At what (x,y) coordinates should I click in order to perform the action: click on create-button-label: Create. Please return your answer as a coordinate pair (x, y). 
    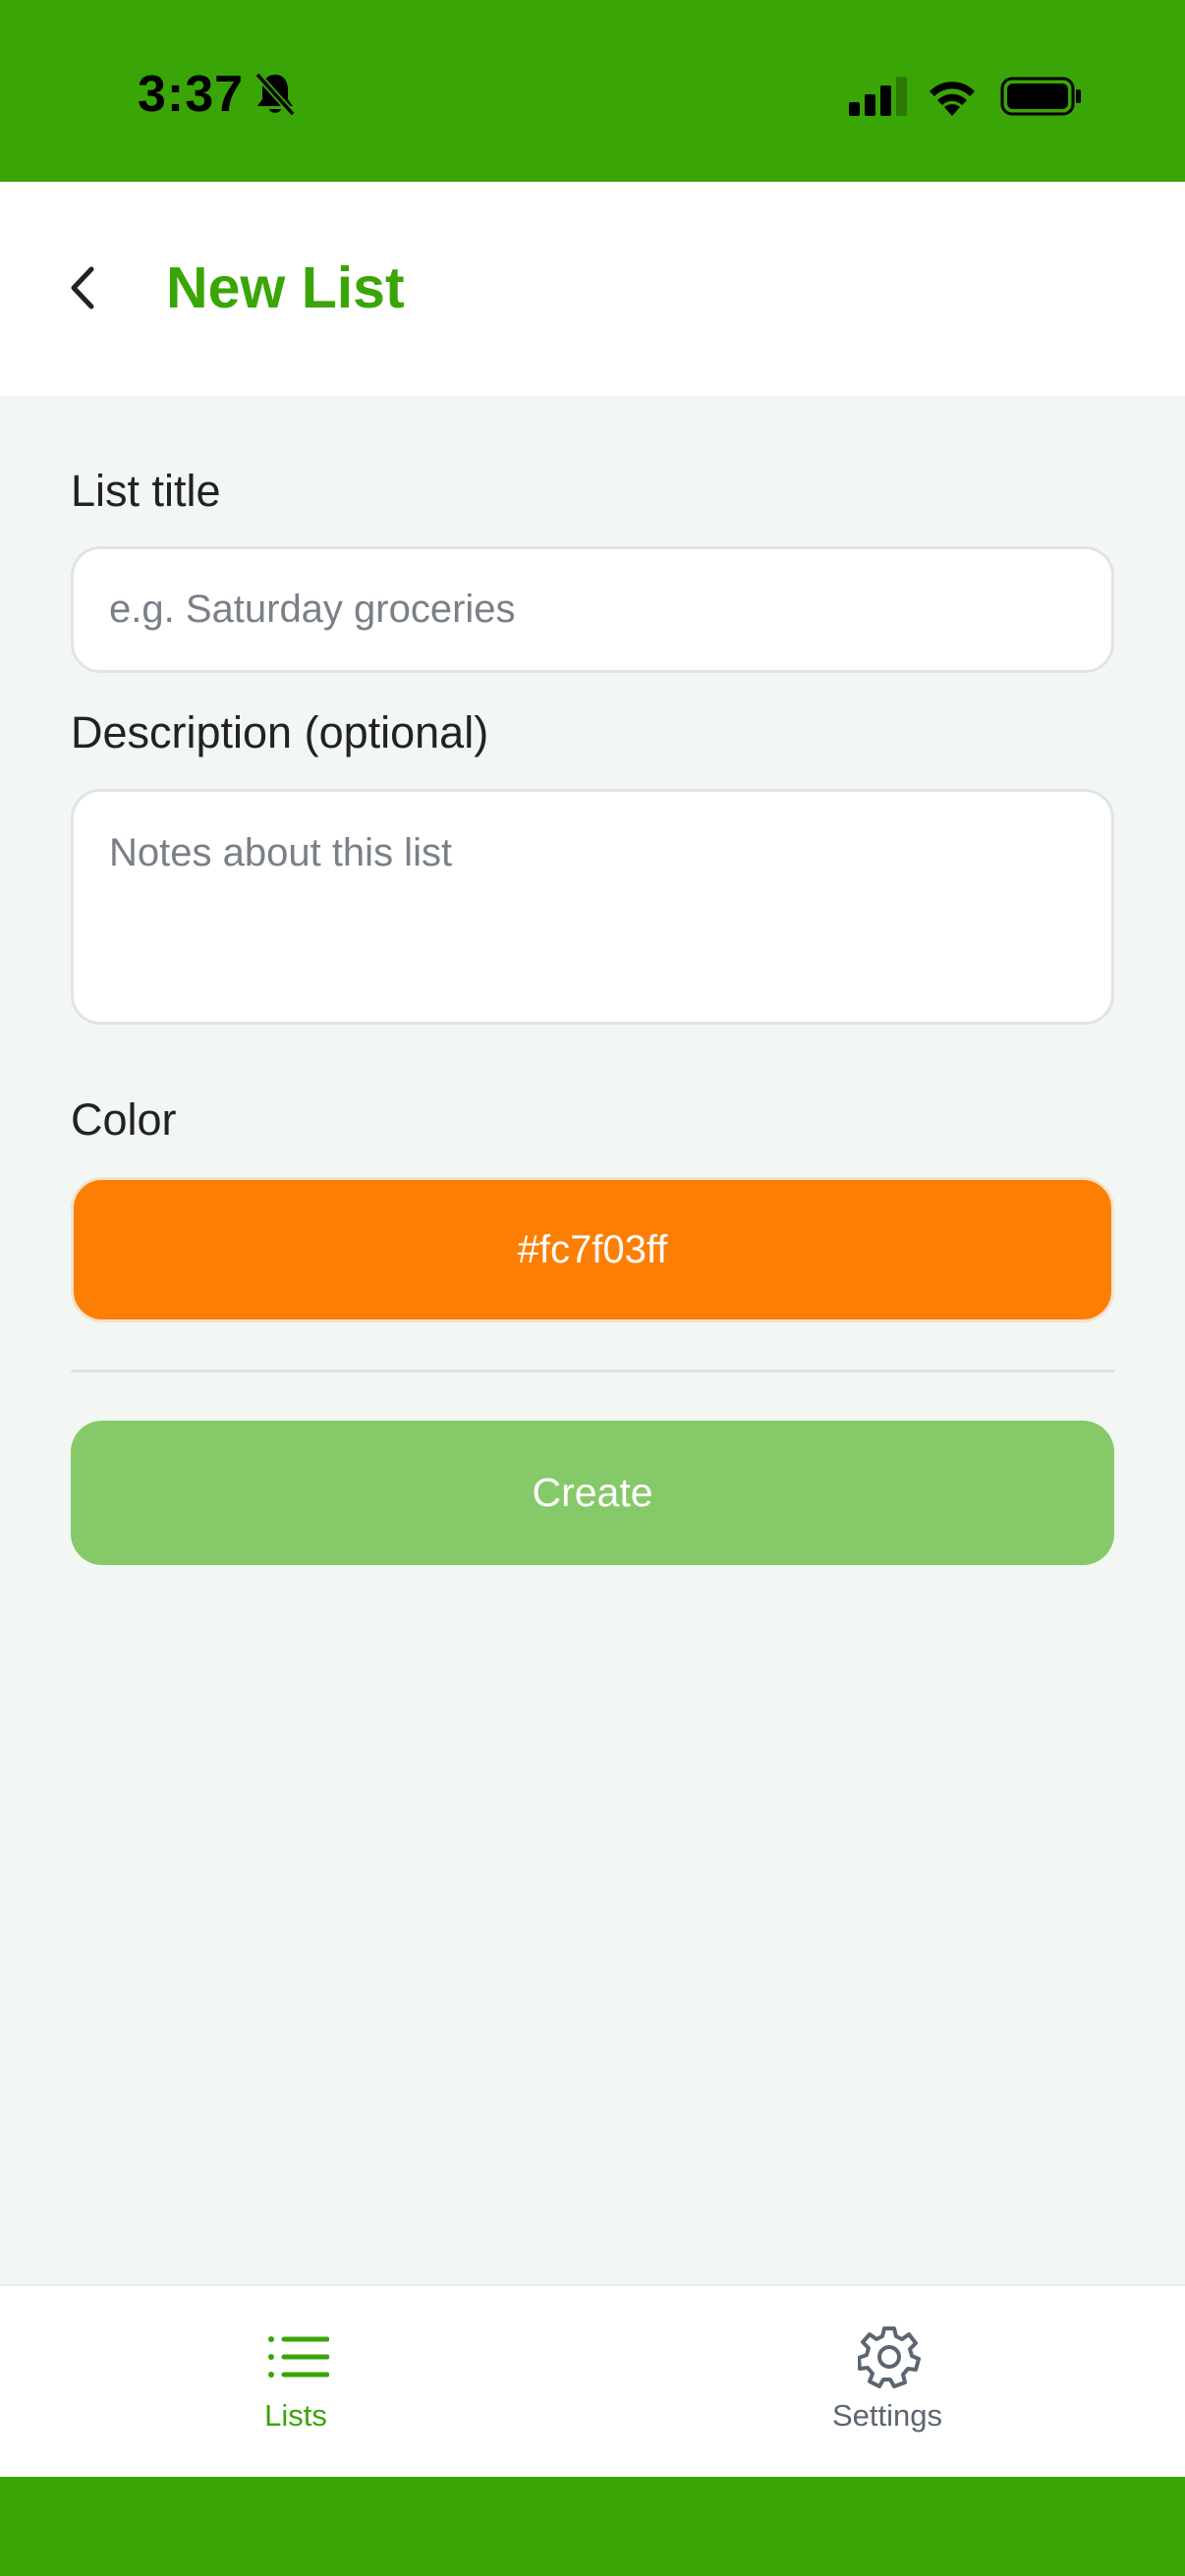
    Looking at the image, I should click on (592, 1492).